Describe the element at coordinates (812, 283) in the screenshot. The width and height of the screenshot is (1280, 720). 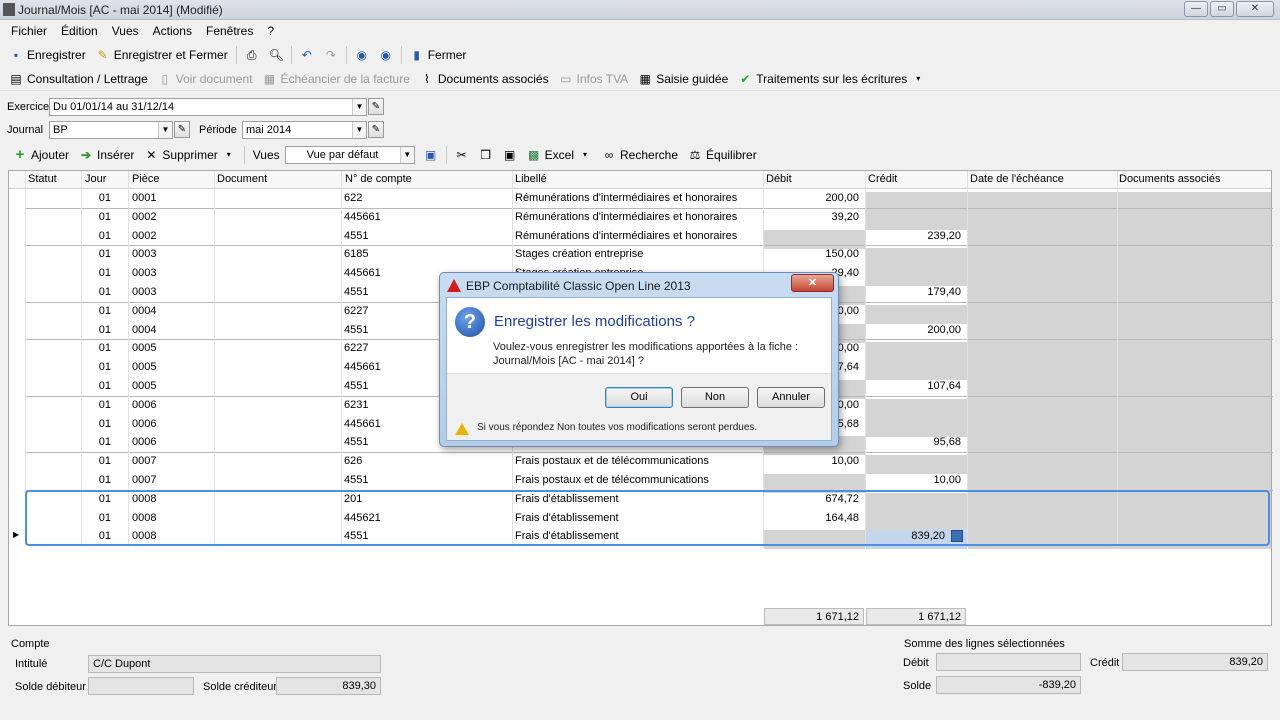
I see `dialog-close-button: ✕` at that location.